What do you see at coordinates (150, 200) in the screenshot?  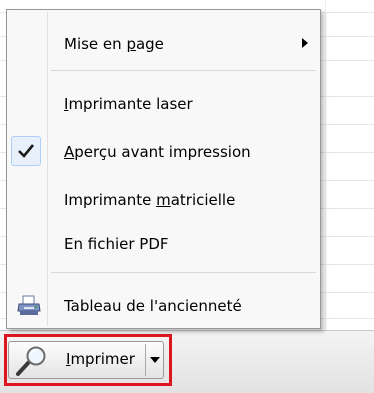 I see `menu-item-label: Imprimante matricielle` at bounding box center [150, 200].